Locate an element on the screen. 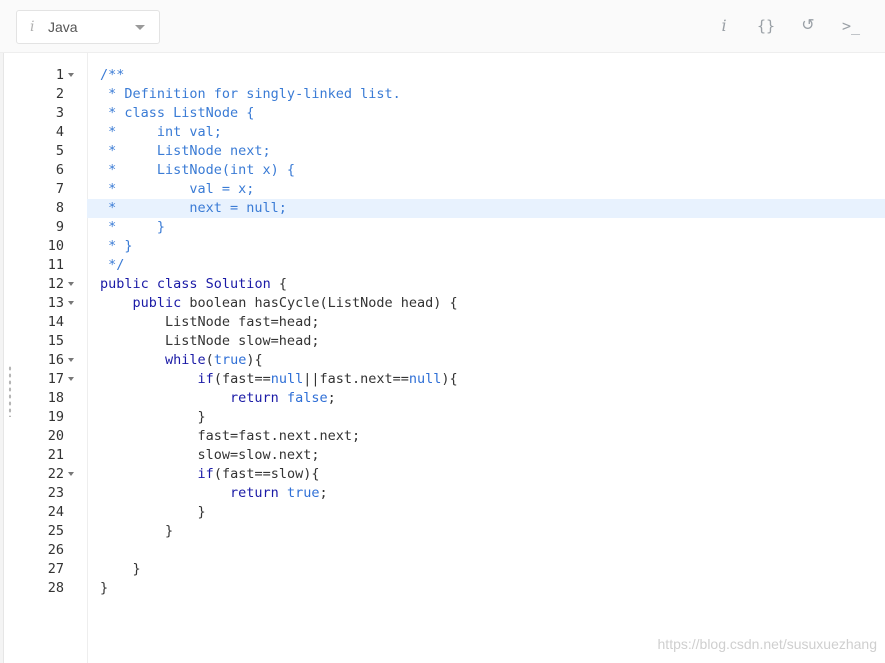 This screenshot has width=885, height=663. line-number: 21 is located at coordinates (55, 455).